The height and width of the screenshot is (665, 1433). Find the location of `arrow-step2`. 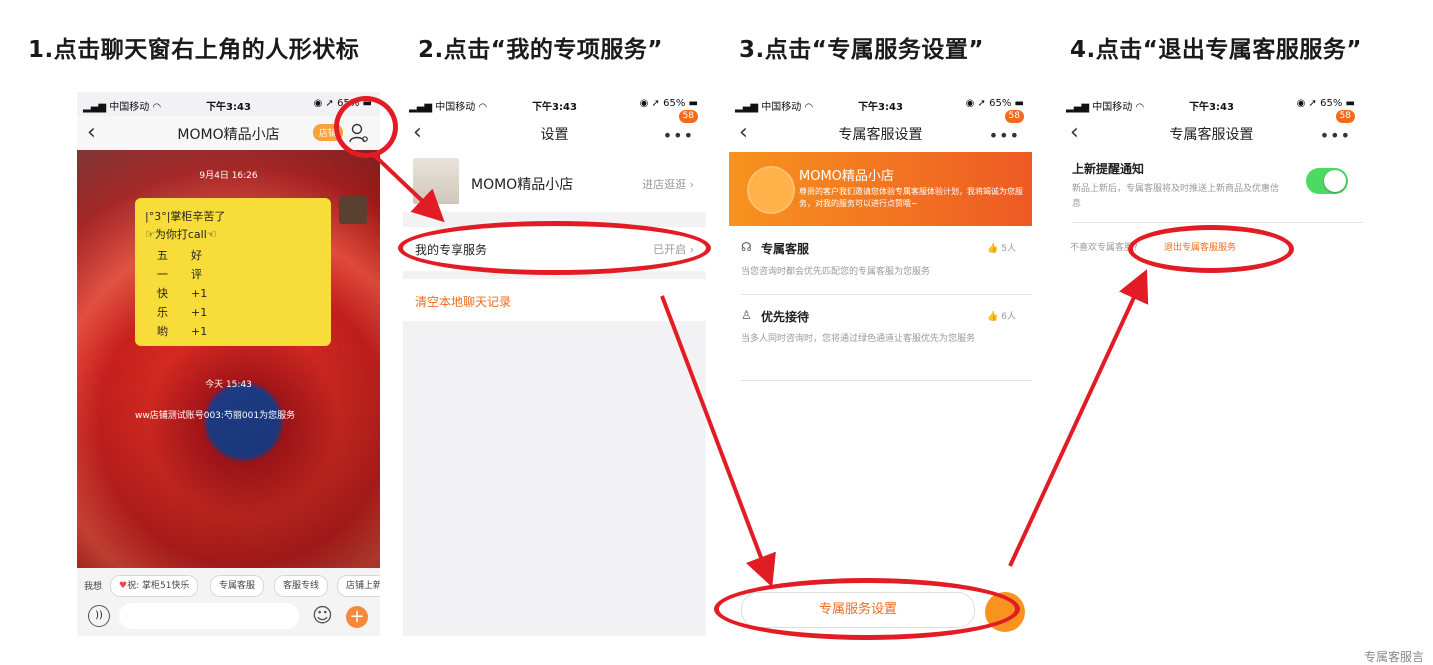

arrow-step2 is located at coordinates (718, 441).